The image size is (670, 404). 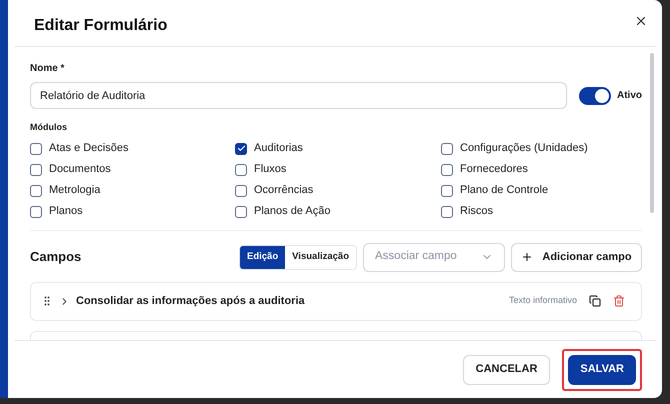 What do you see at coordinates (541, 148) in the screenshot?
I see `module-checkbox: Configurações (Unidades)` at bounding box center [541, 148].